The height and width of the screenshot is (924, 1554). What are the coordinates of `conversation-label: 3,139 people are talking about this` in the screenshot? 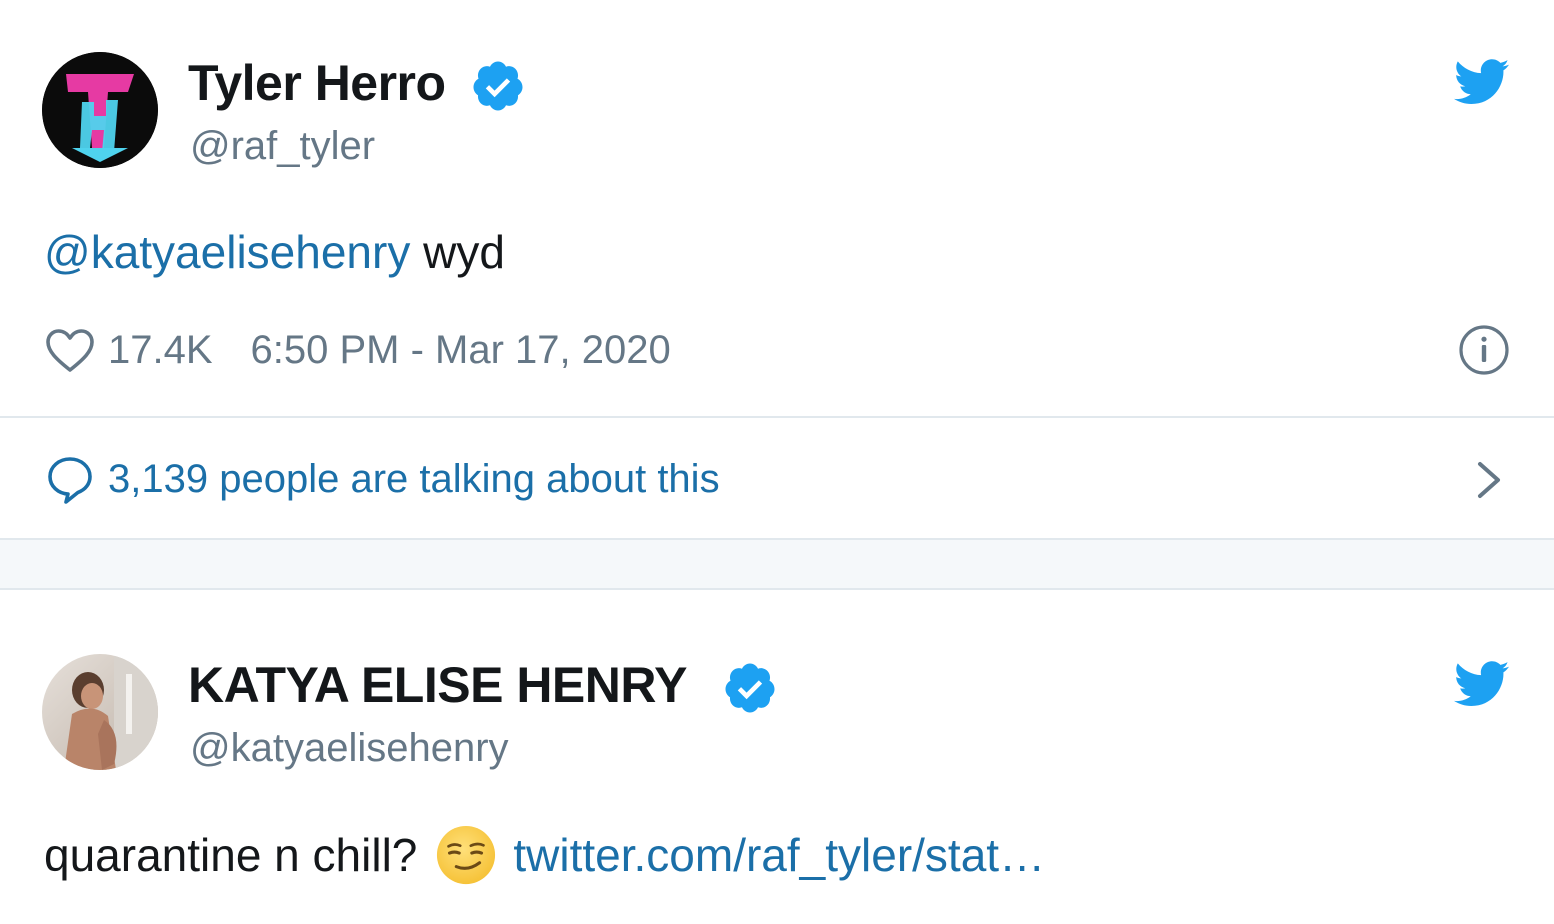 It's located at (414, 478).